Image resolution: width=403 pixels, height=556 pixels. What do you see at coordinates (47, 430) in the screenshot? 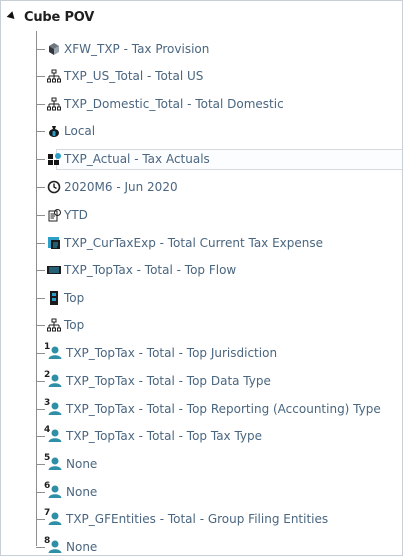
I see `index-number: 4` at bounding box center [47, 430].